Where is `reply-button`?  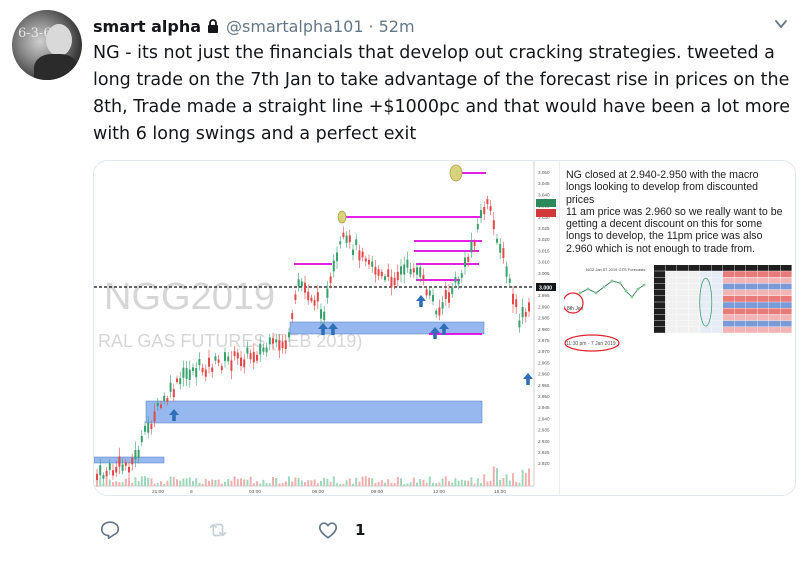 reply-button is located at coordinates (110, 530).